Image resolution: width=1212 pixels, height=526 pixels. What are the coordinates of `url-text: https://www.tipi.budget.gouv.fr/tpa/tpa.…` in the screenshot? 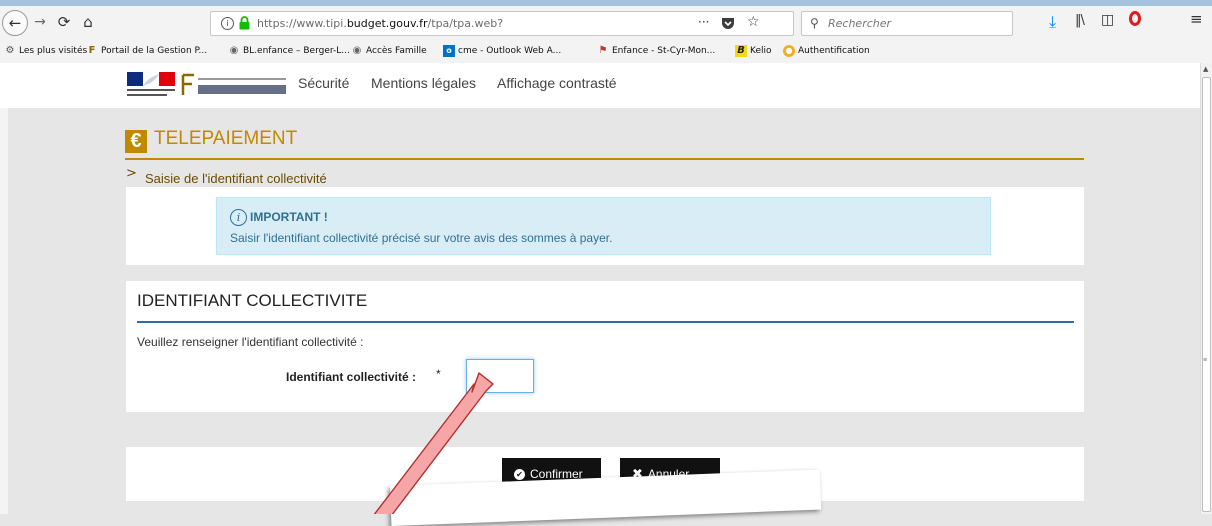 It's located at (380, 23).